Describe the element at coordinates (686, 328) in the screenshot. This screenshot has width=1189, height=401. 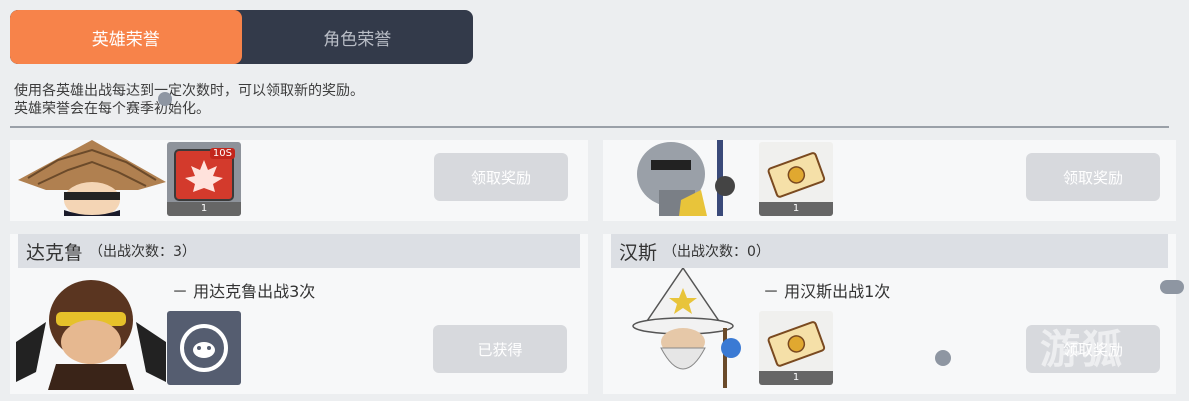
I see `hero-portrait-hansi` at that location.